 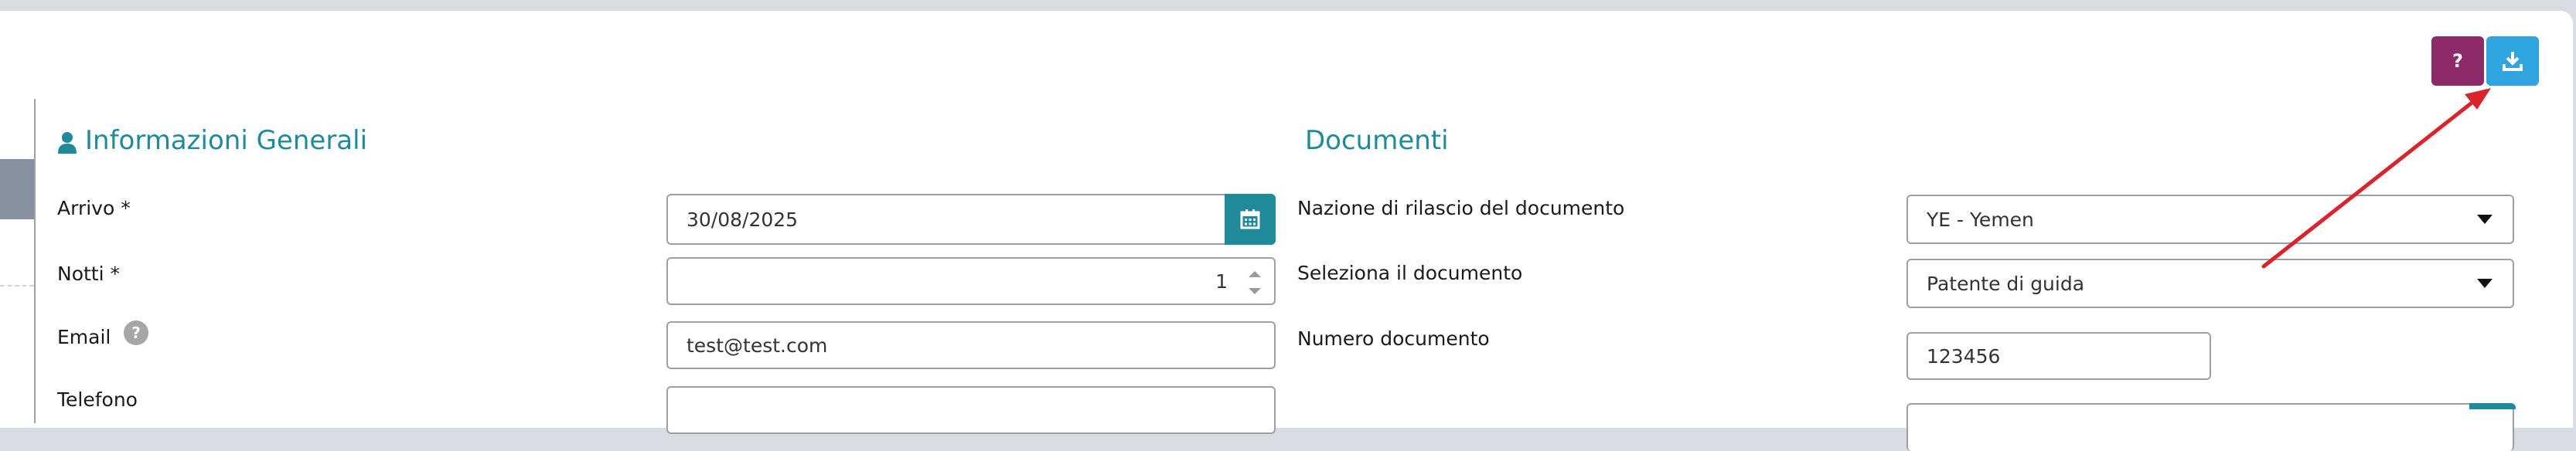 What do you see at coordinates (971, 281) in the screenshot?
I see `notti-number-input: 1` at bounding box center [971, 281].